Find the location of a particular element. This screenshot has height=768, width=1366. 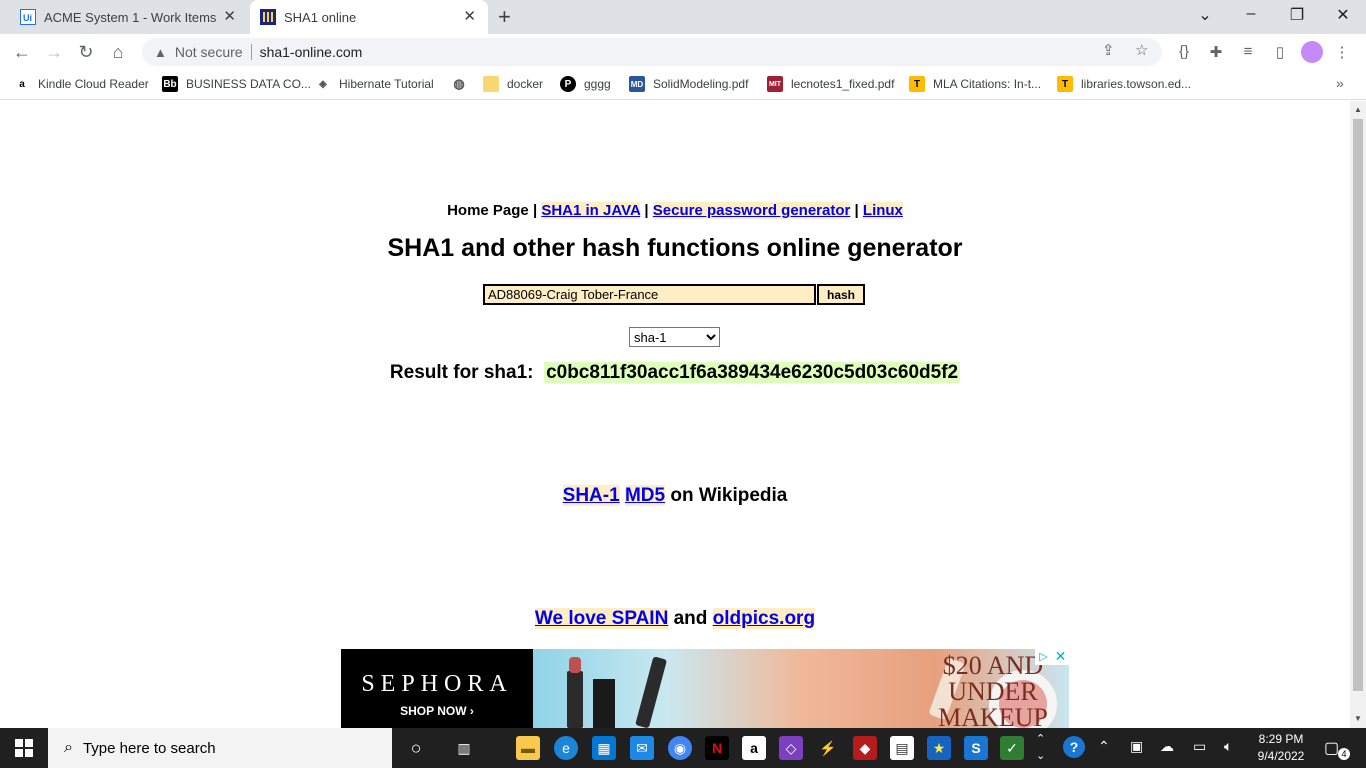

onedrive-icon: ☁ is located at coordinates (1167, 746).